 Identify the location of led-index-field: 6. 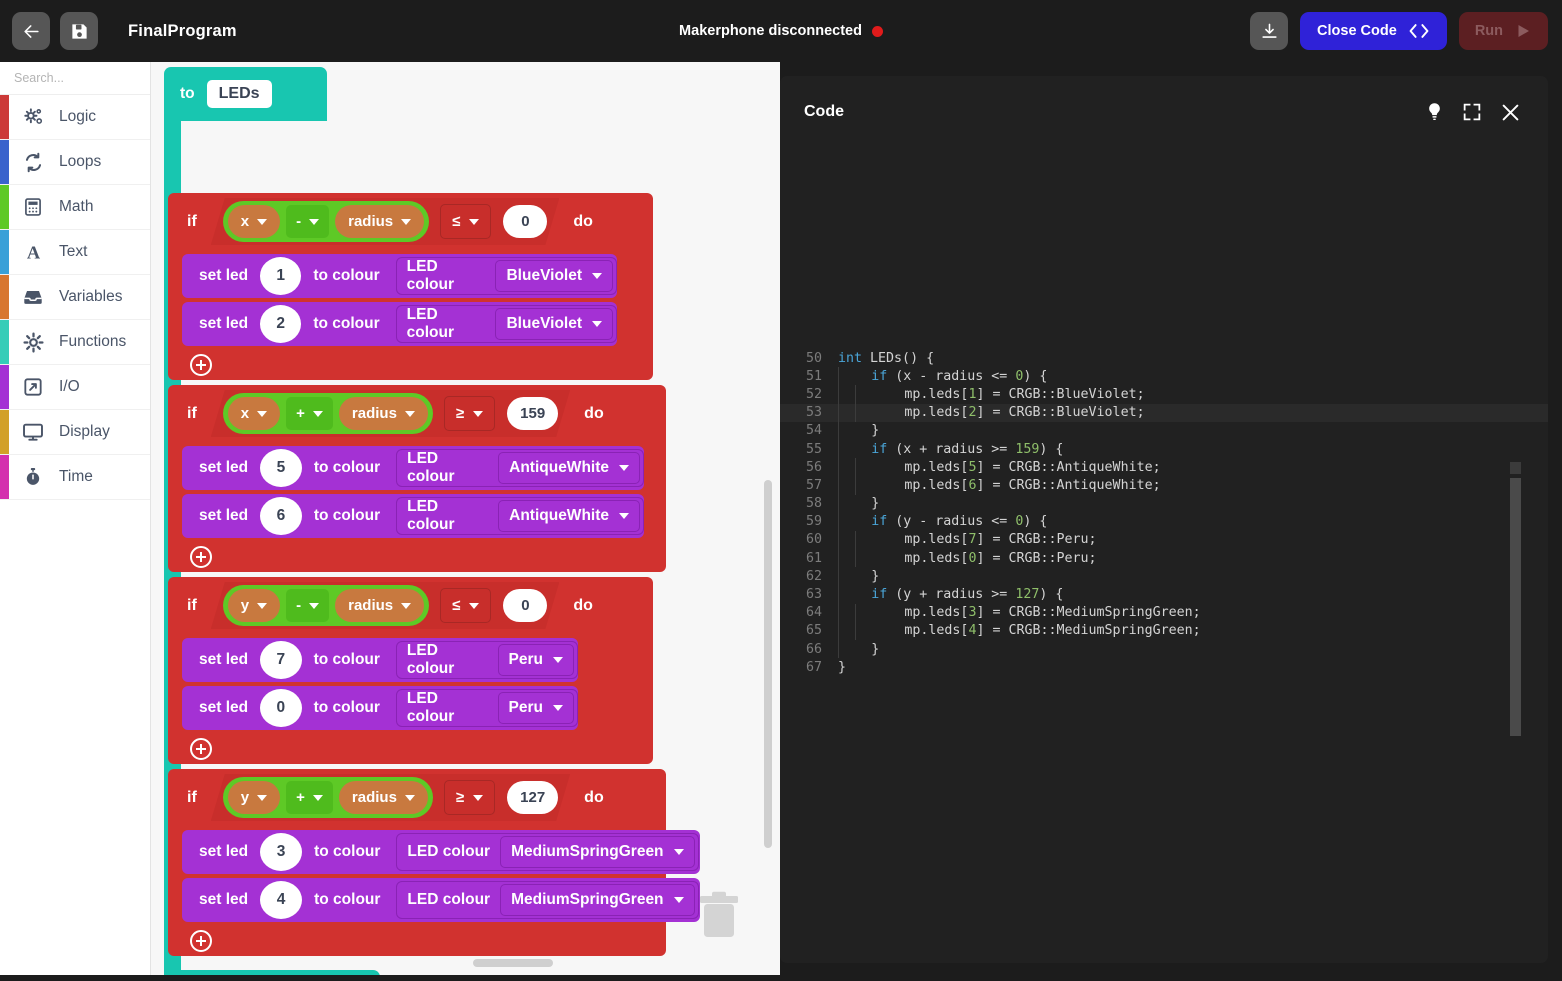
(281, 516).